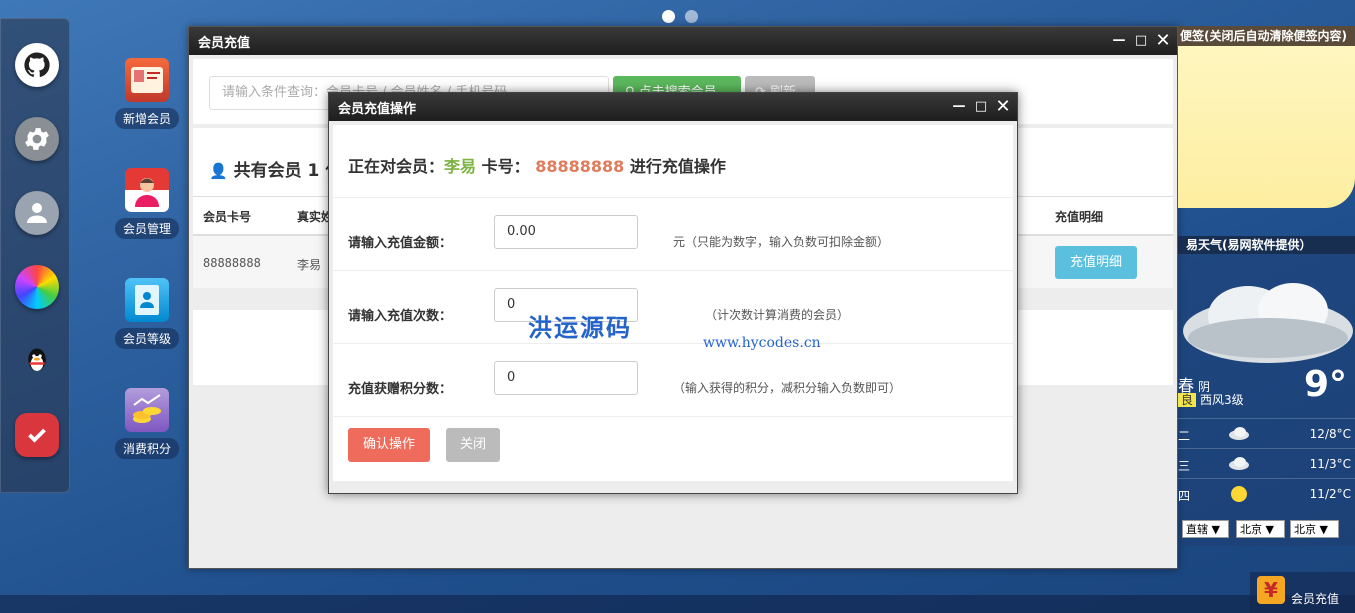  I want to click on forecast-row: 四 11/2°C, so click(1266, 493).